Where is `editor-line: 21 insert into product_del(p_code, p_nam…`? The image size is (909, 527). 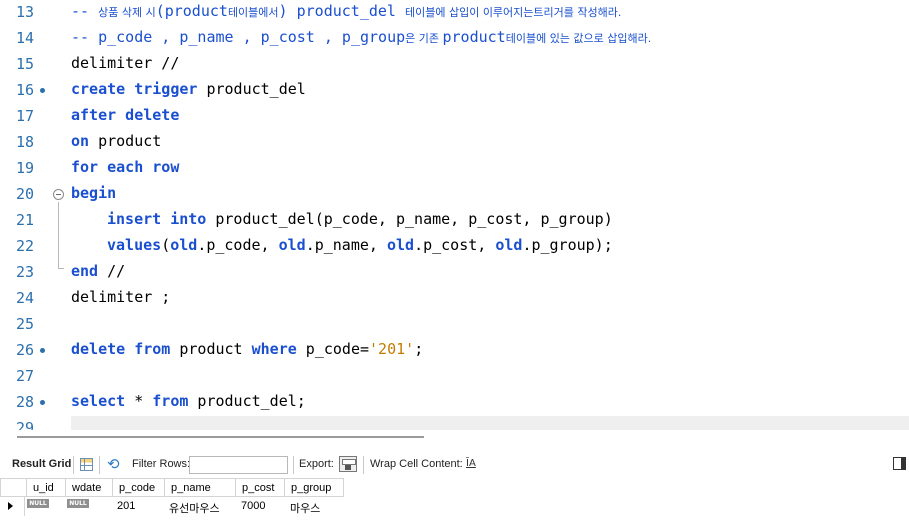
editor-line: 21 insert into product_del(p_code, p_nam… is located at coordinates (454, 221).